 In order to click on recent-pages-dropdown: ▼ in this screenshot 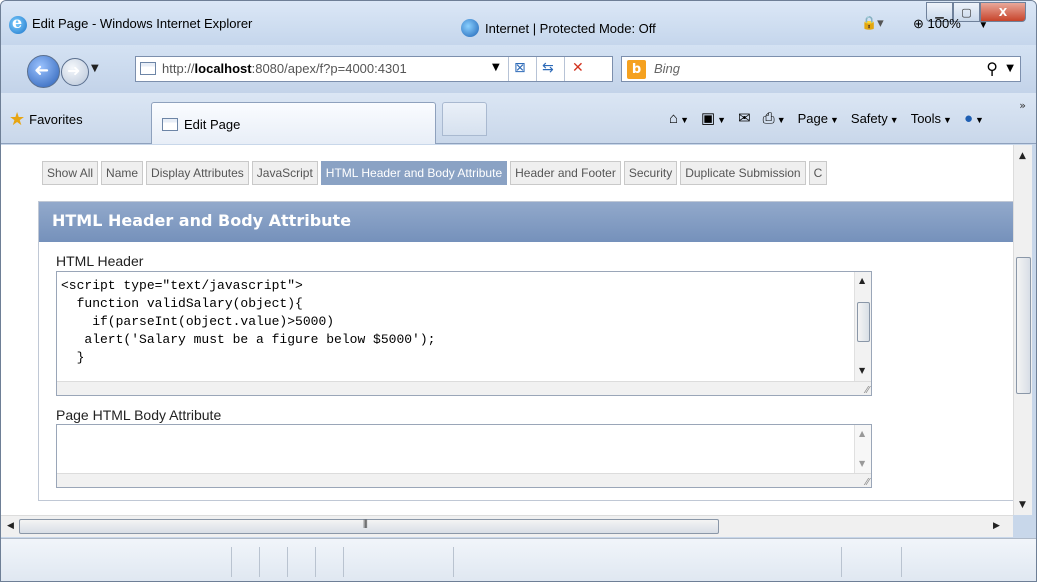, I will do `click(95, 68)`.